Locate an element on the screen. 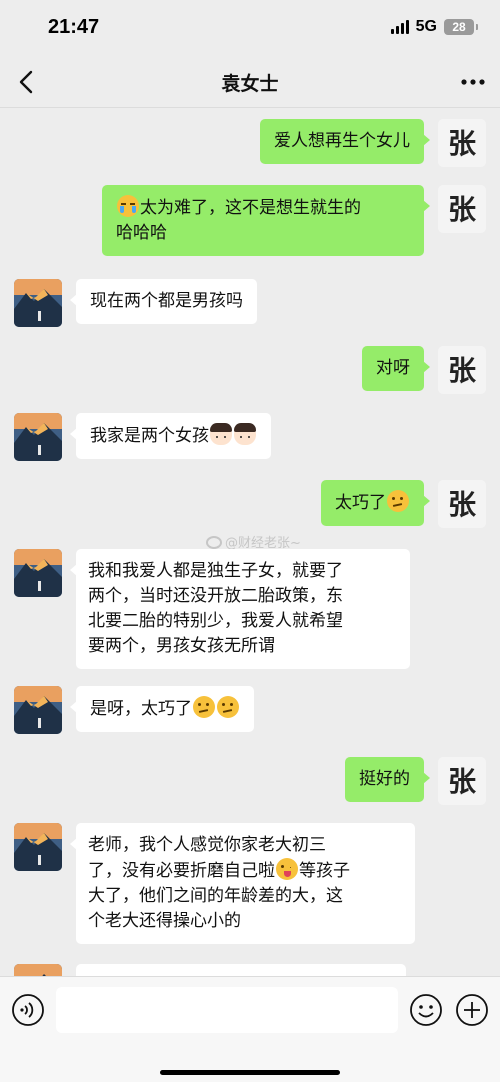 This screenshot has height=1082, width=500. message-text: 北要二胎的特别少，我爱人就希望 is located at coordinates (215, 621).